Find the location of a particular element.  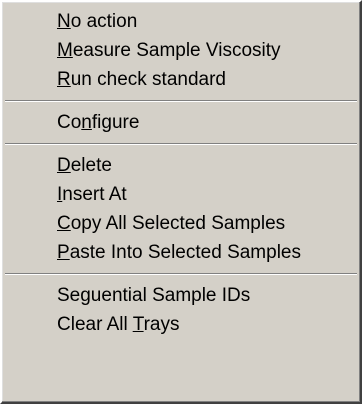

menu-item-text: aste Into Selected Samples is located at coordinates (185, 252).